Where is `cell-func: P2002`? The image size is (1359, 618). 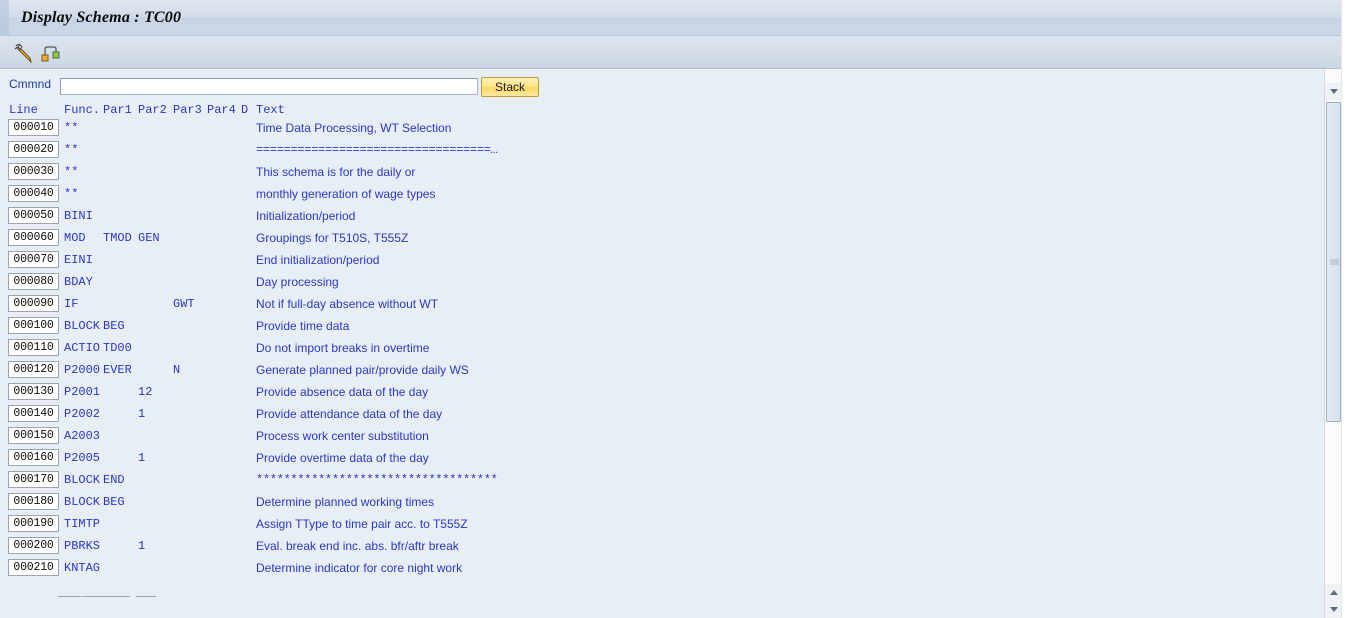
cell-func: P2002 is located at coordinates (82, 414).